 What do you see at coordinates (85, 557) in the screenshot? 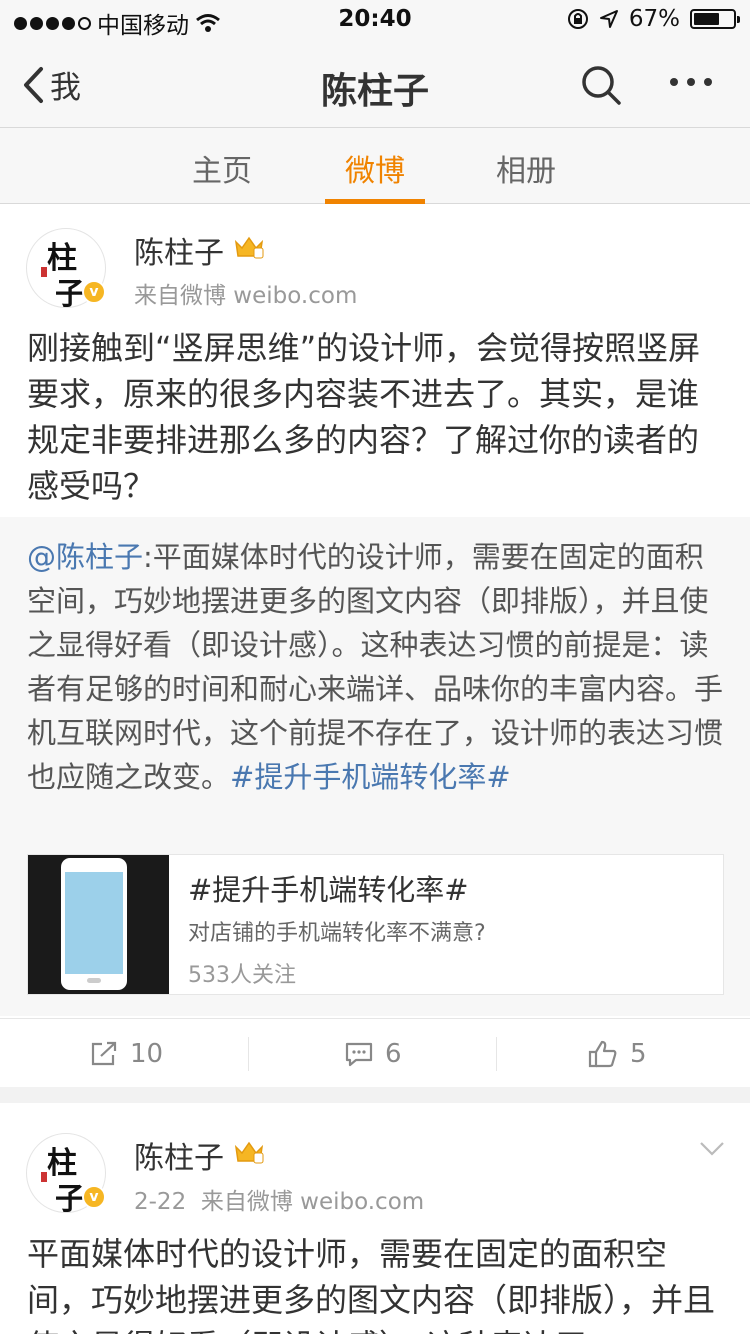
I see `mention-link: @陈柱子` at bounding box center [85, 557].